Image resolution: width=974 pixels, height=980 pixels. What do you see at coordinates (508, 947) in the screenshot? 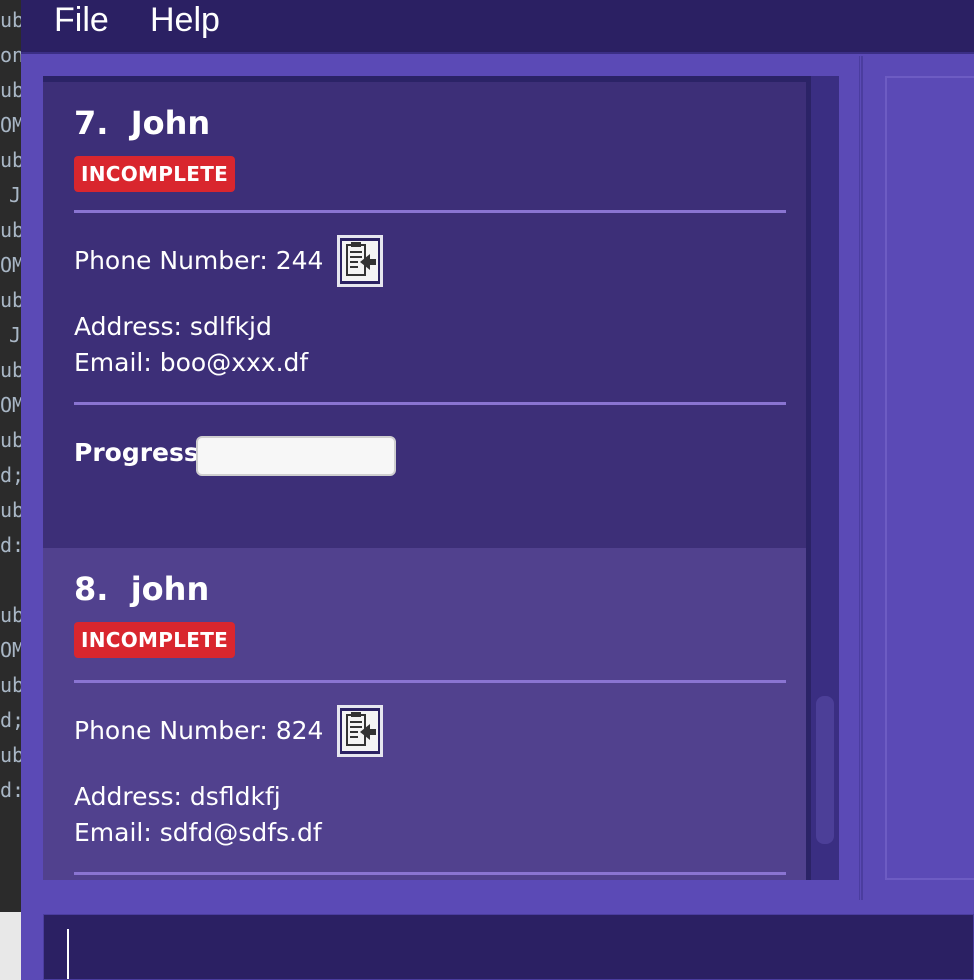
I see `command-input` at bounding box center [508, 947].